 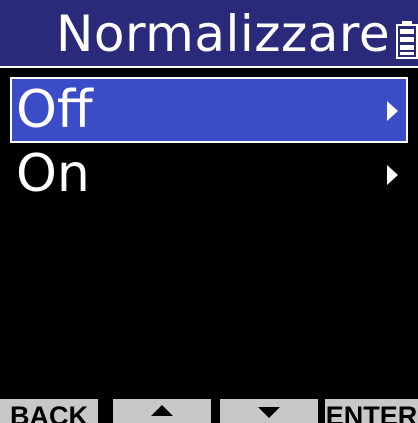 I want to click on back-button: BACK, so click(x=49, y=411).